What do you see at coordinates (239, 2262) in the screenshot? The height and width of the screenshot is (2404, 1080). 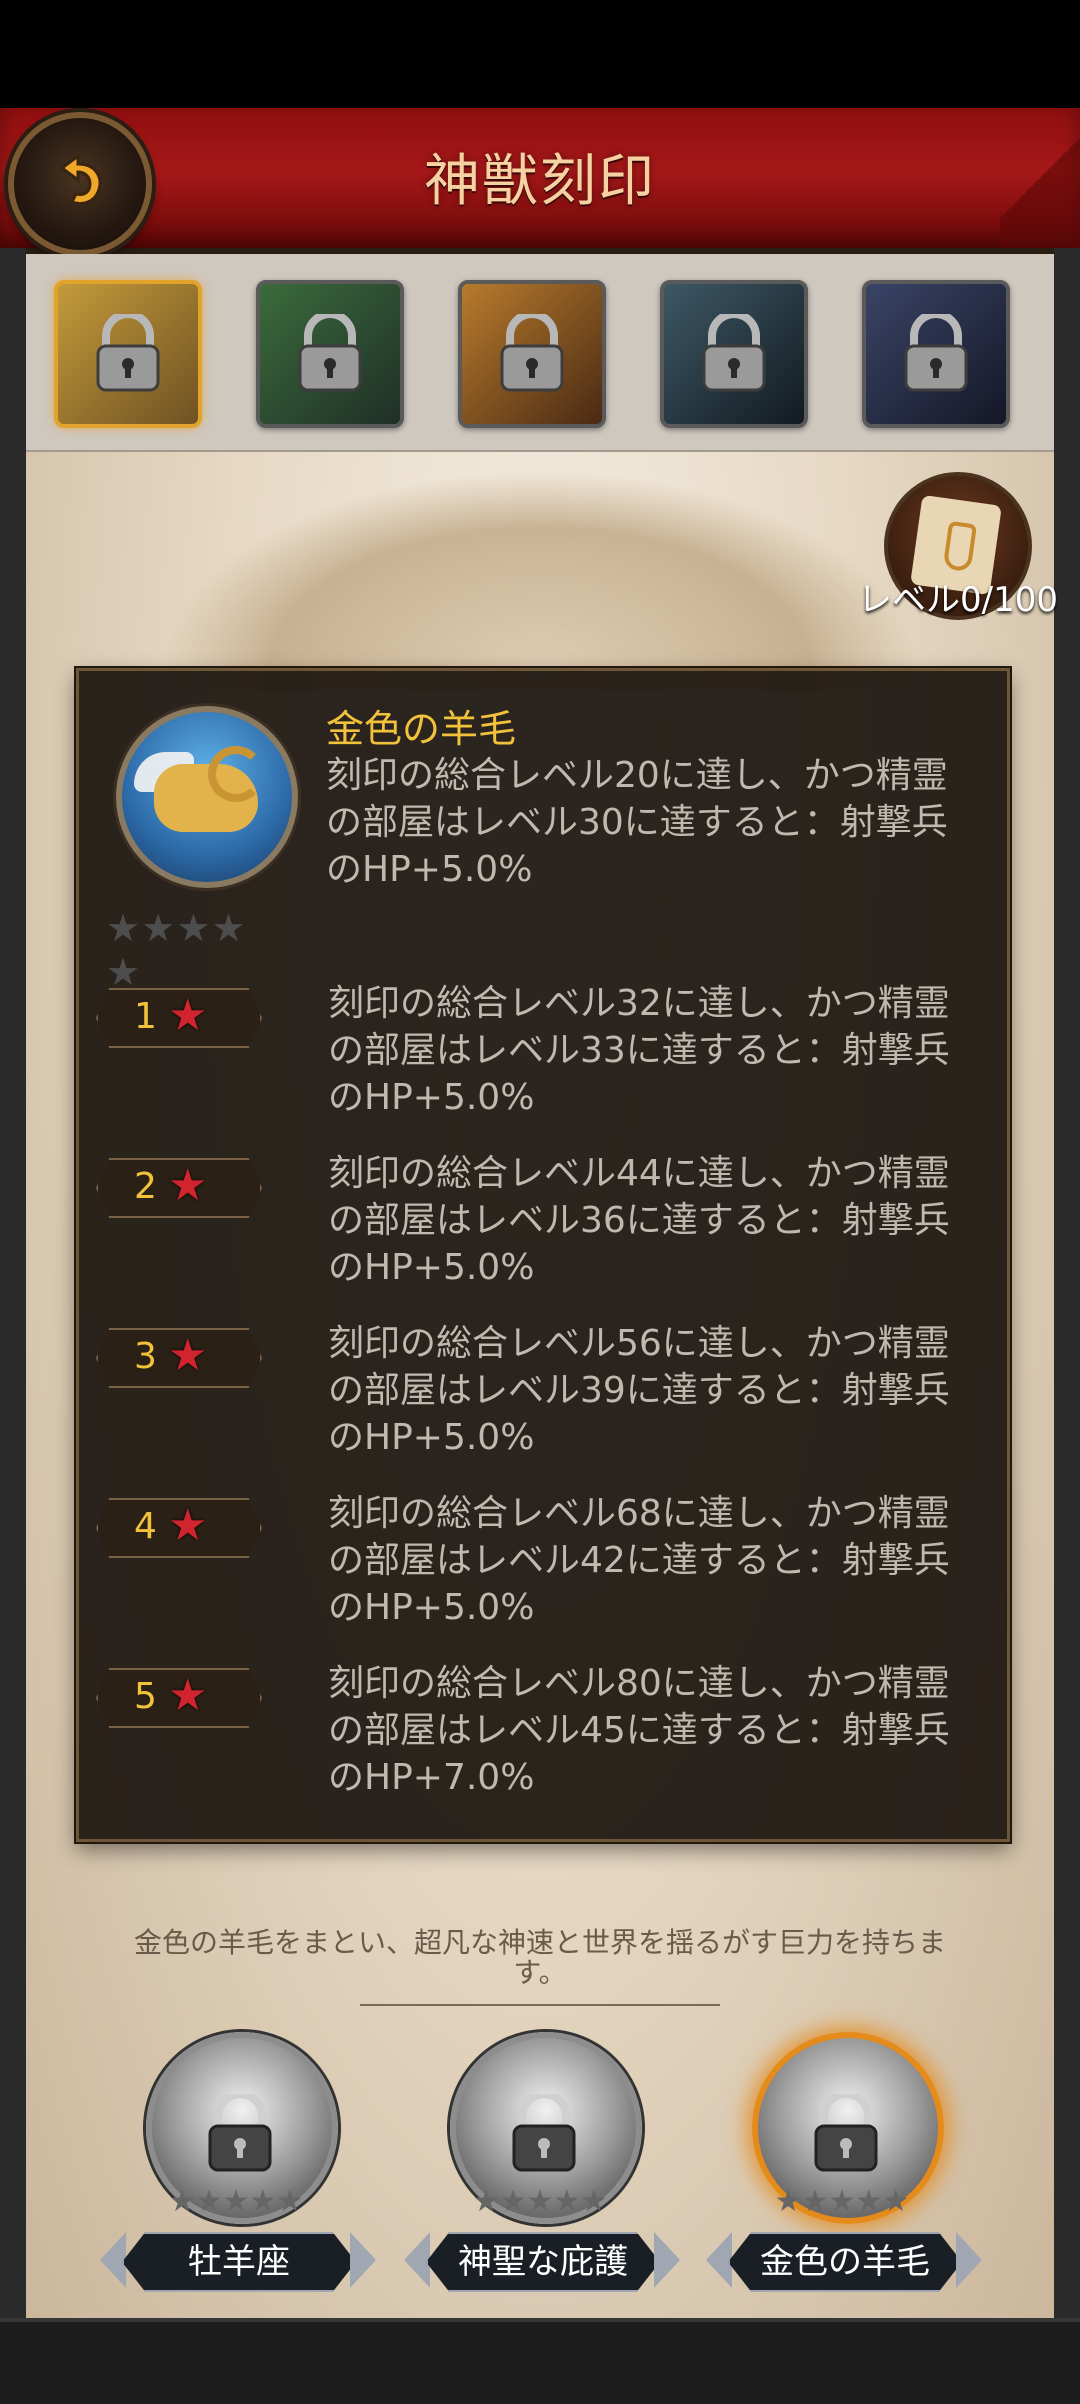 I see `aries-label: 牡羊座` at bounding box center [239, 2262].